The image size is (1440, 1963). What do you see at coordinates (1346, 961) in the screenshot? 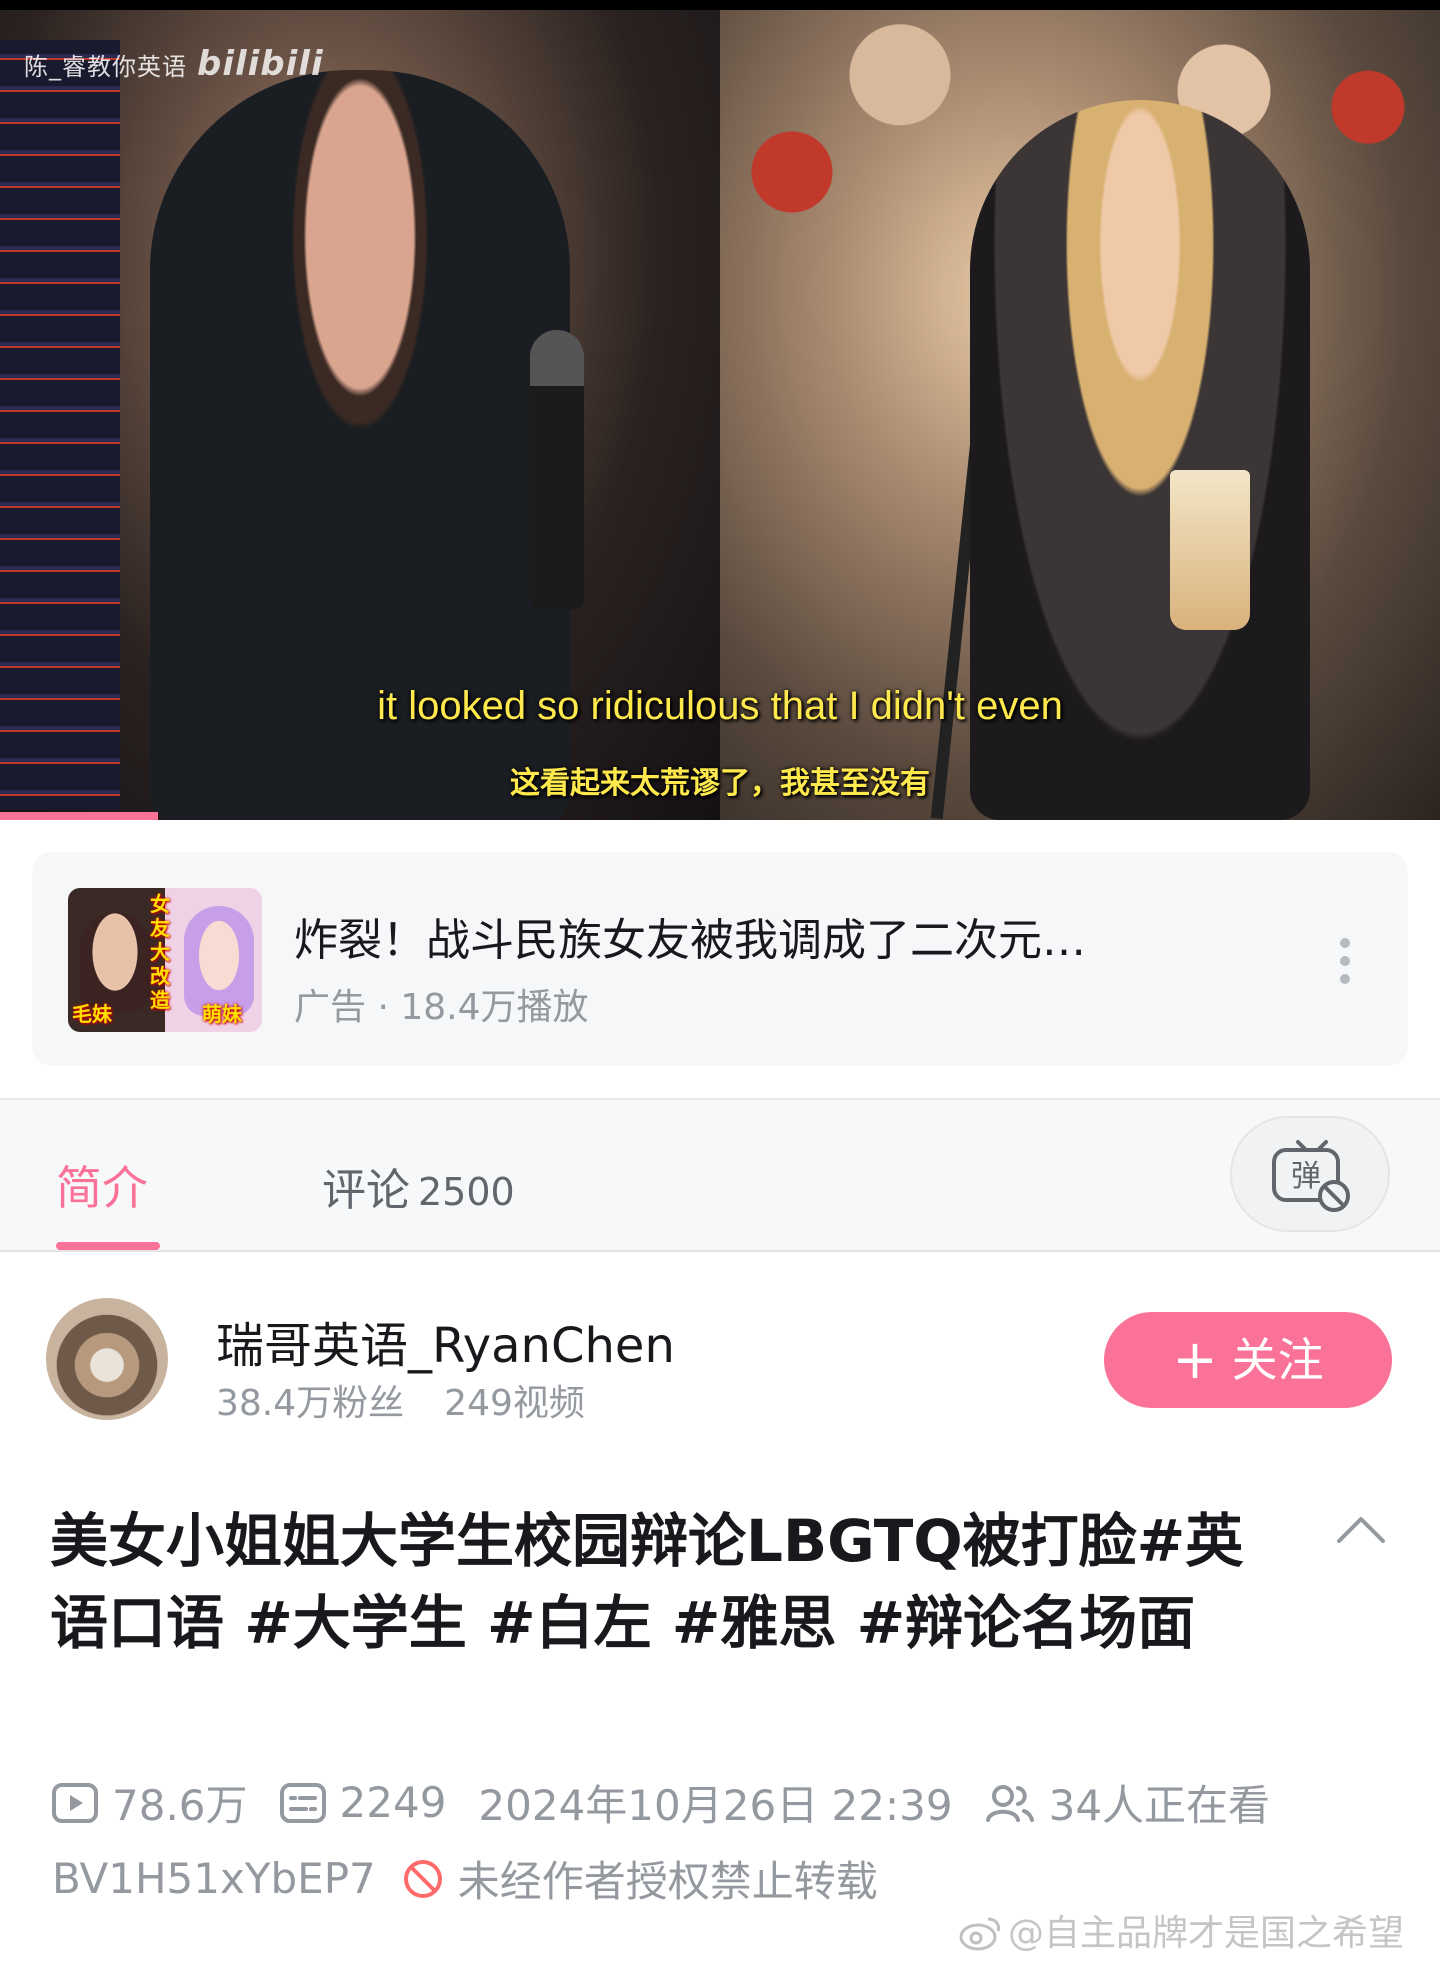
I see `more-dots-icon` at bounding box center [1346, 961].